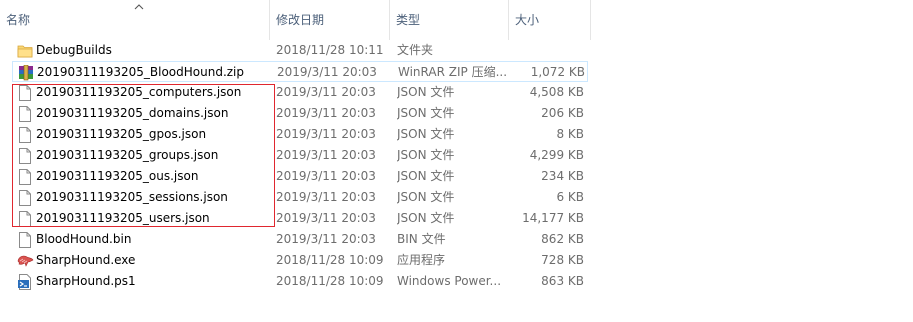 Image resolution: width=913 pixels, height=322 pixels. Describe the element at coordinates (26, 72) in the screenshot. I see `winrar-icon` at that location.